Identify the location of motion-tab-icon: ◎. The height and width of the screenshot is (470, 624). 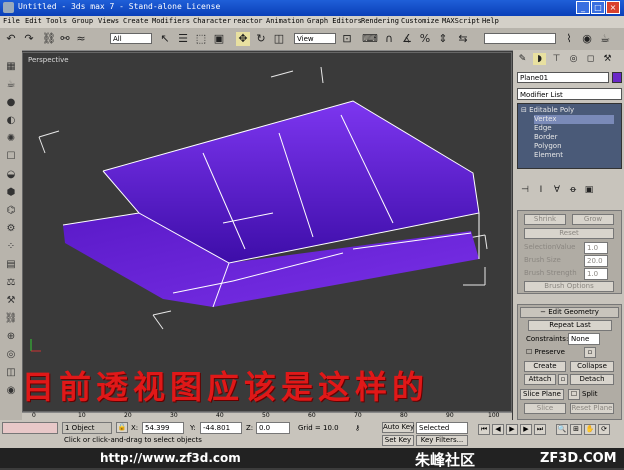
(573, 59).